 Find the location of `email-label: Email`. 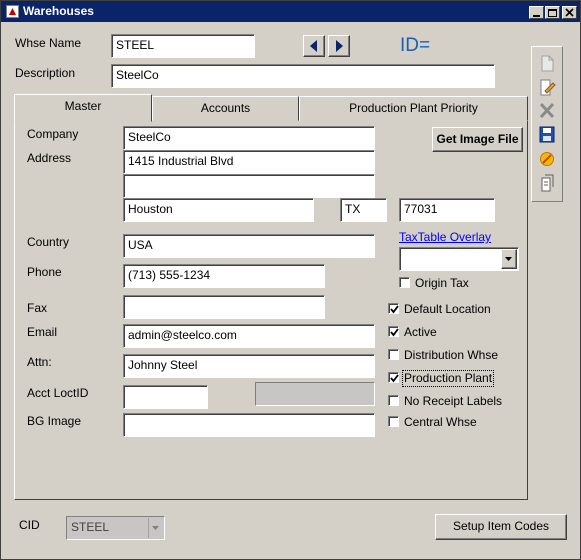

email-label: Email is located at coordinates (42, 332).